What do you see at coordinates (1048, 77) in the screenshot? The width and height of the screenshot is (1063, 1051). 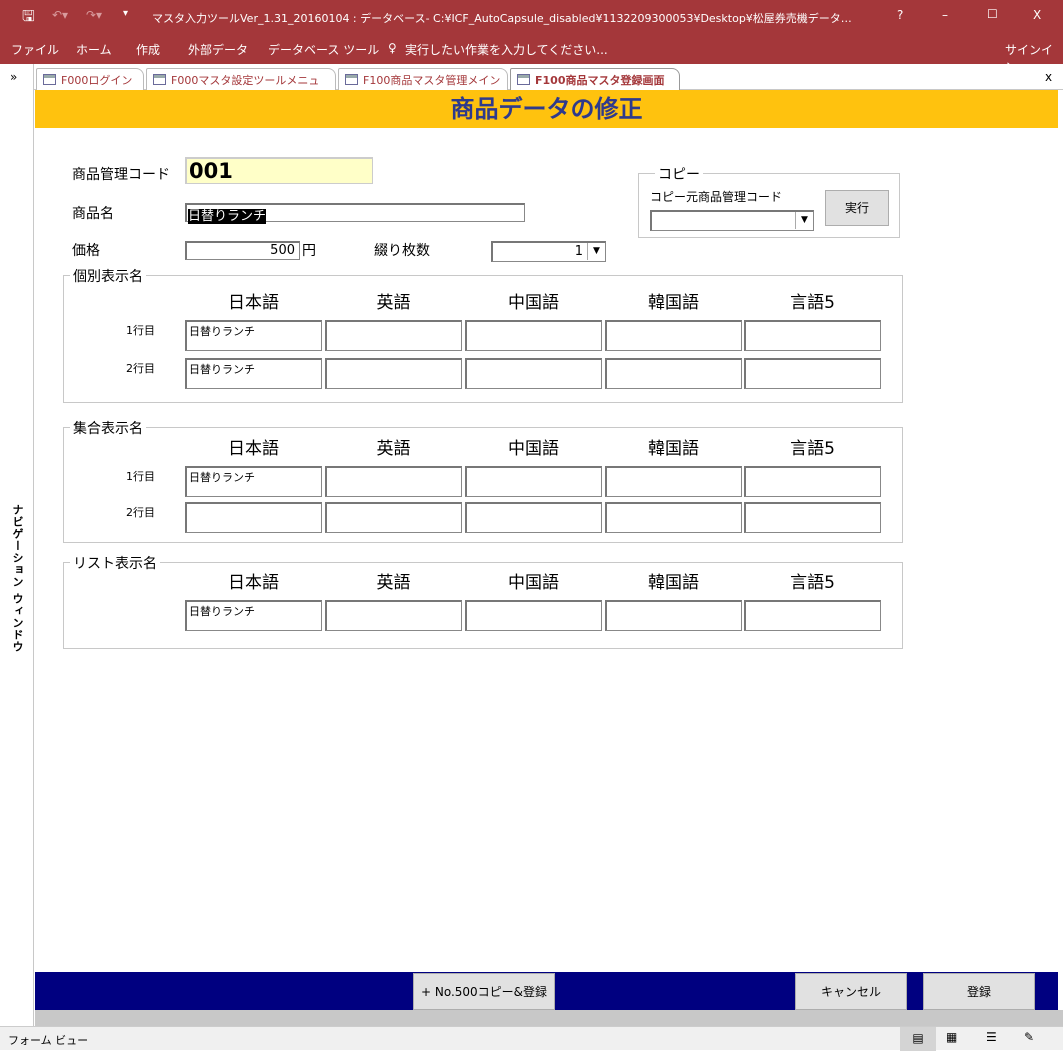 I see `close-tab-button: x` at bounding box center [1048, 77].